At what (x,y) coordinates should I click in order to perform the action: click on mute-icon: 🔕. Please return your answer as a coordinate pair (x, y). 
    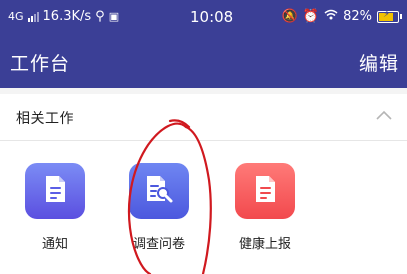
    Looking at the image, I should click on (289, 16).